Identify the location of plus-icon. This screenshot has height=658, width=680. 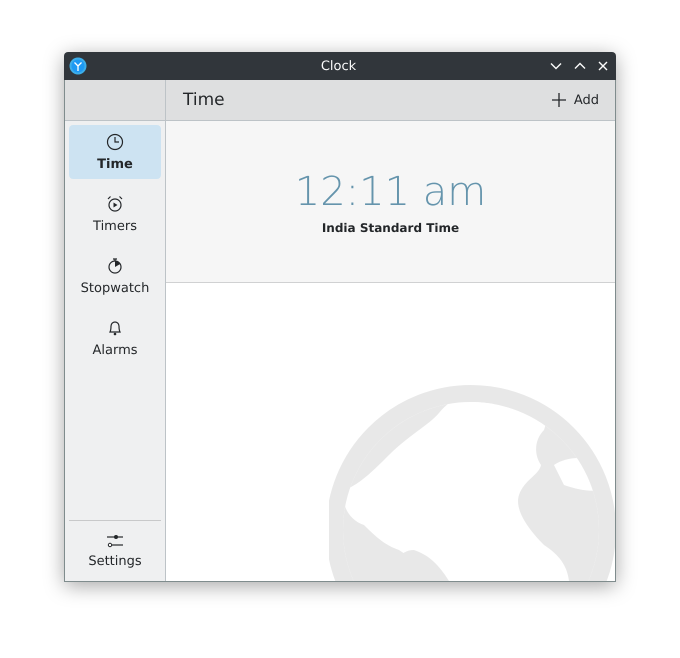
(559, 100).